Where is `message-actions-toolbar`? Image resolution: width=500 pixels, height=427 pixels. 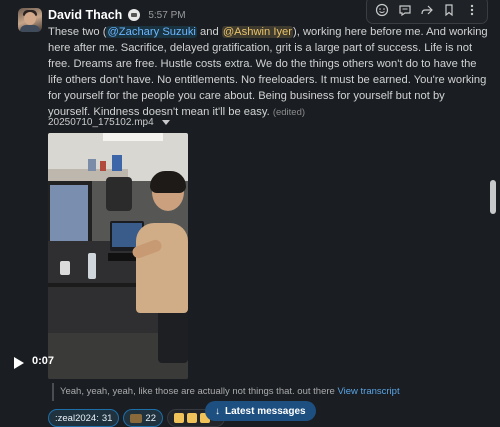
message-actions-toolbar is located at coordinates (427, 12).